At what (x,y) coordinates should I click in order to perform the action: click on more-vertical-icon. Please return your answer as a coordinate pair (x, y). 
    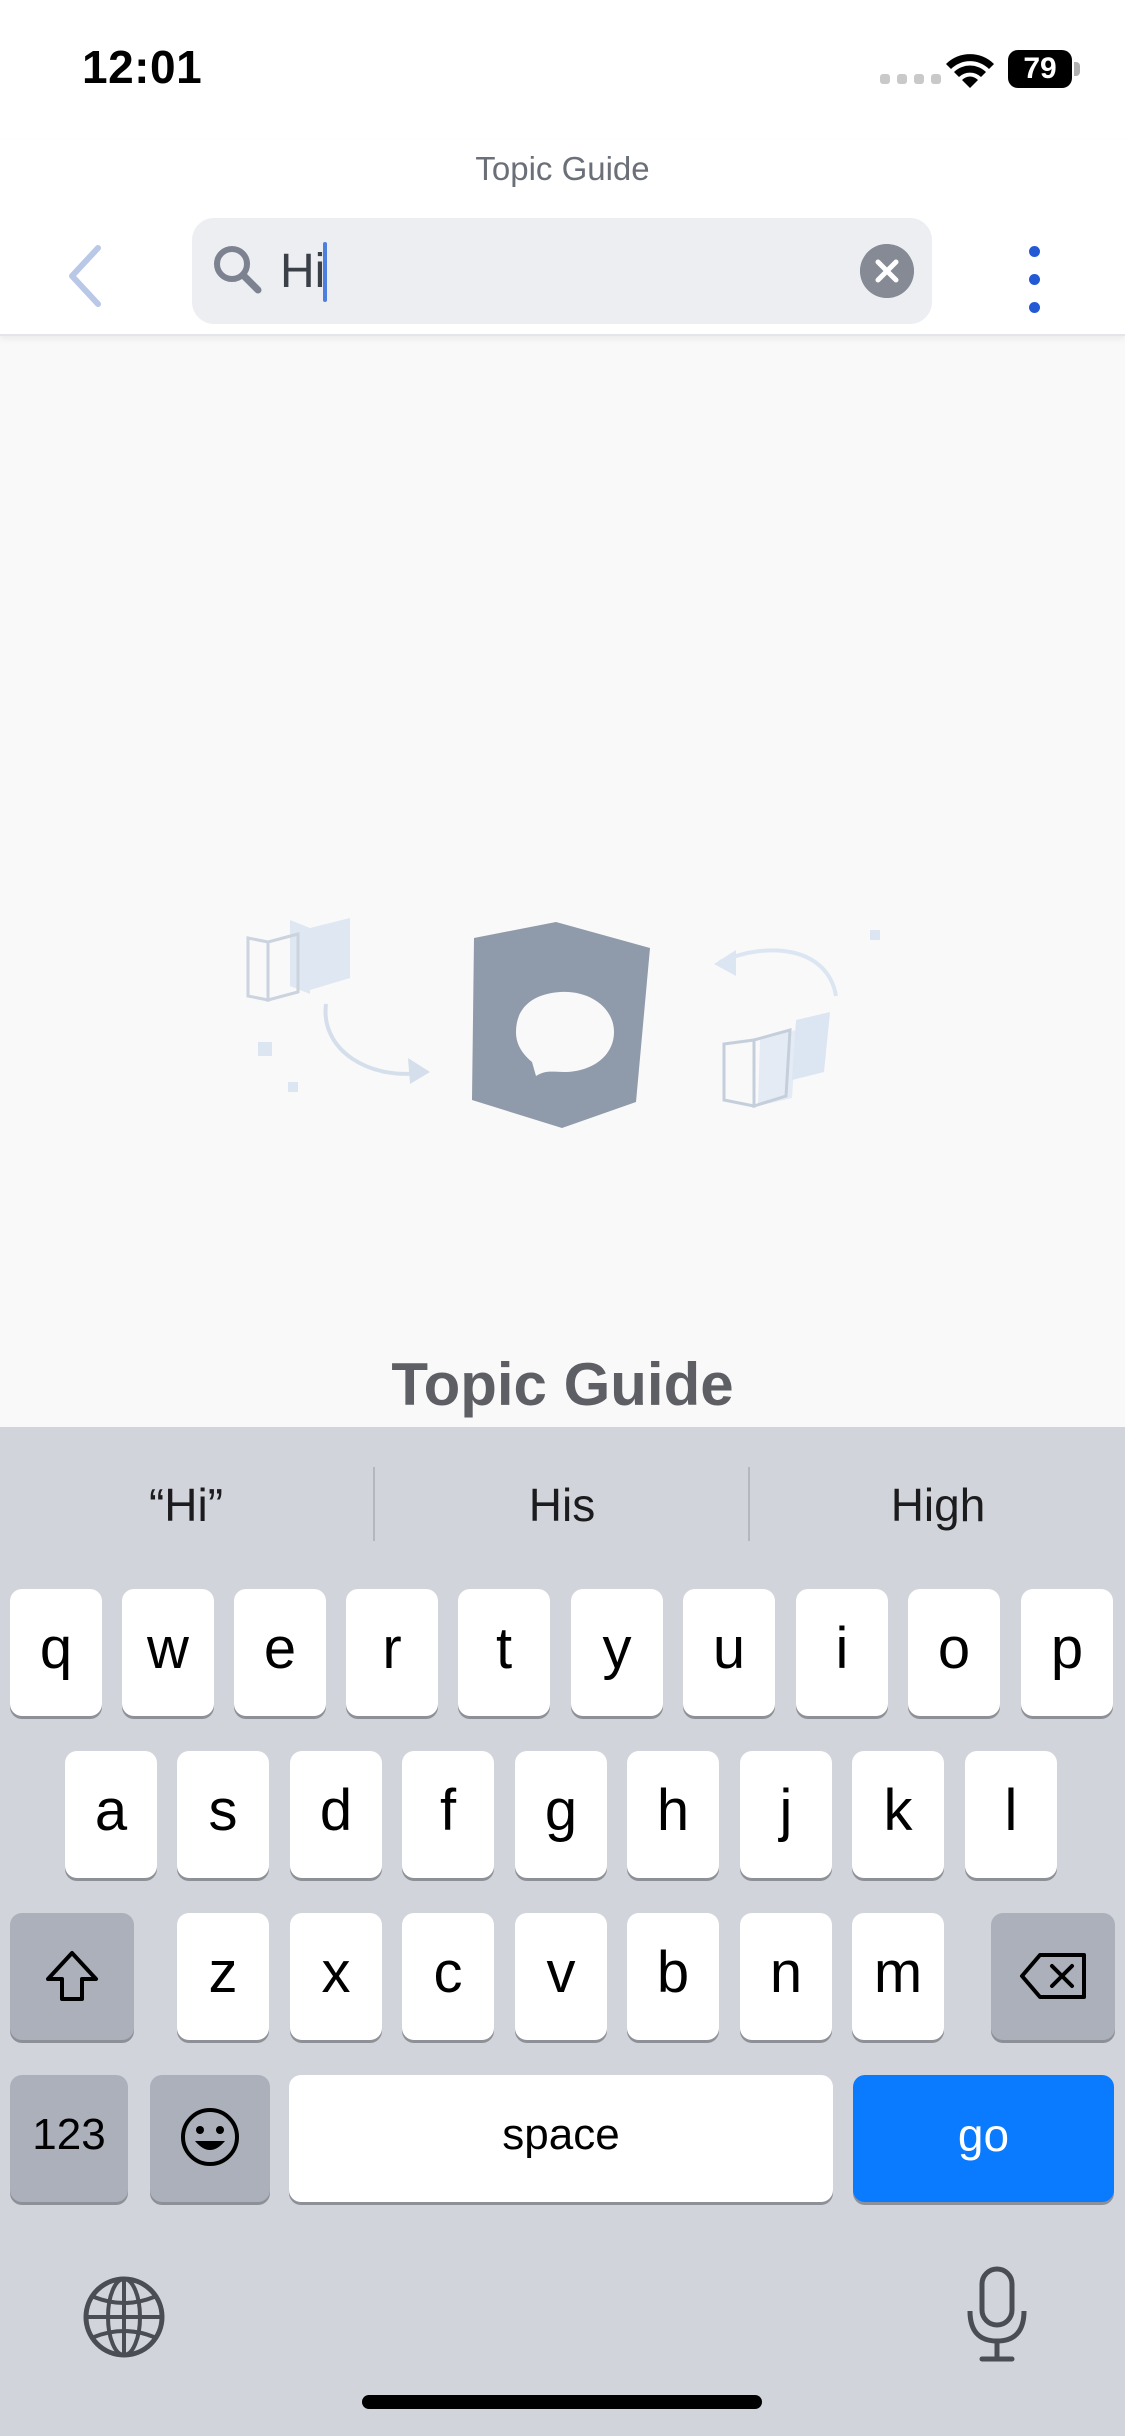
    Looking at the image, I should click on (1035, 280).